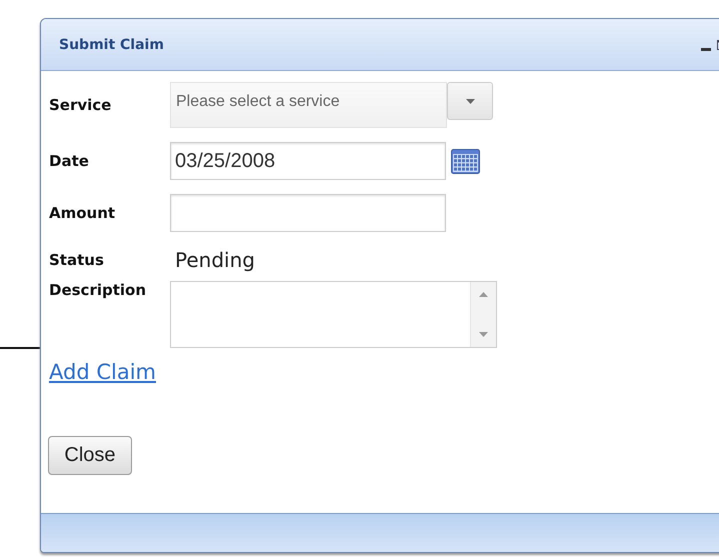 The image size is (719, 558). Describe the element at coordinates (80, 105) in the screenshot. I see `field-label: Service` at that location.